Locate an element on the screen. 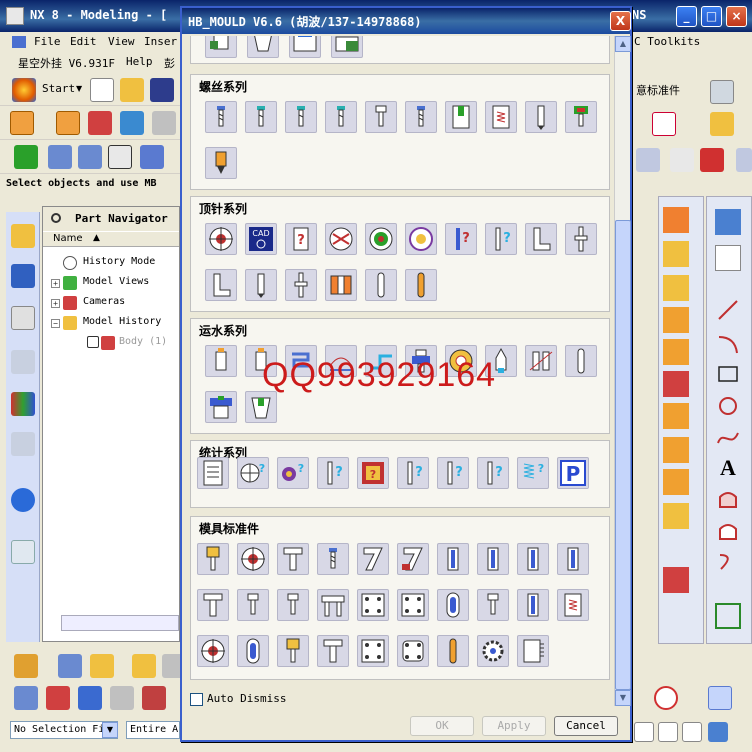 The image size is (752, 752). top-tool-3-icon is located at coordinates (305, 47).